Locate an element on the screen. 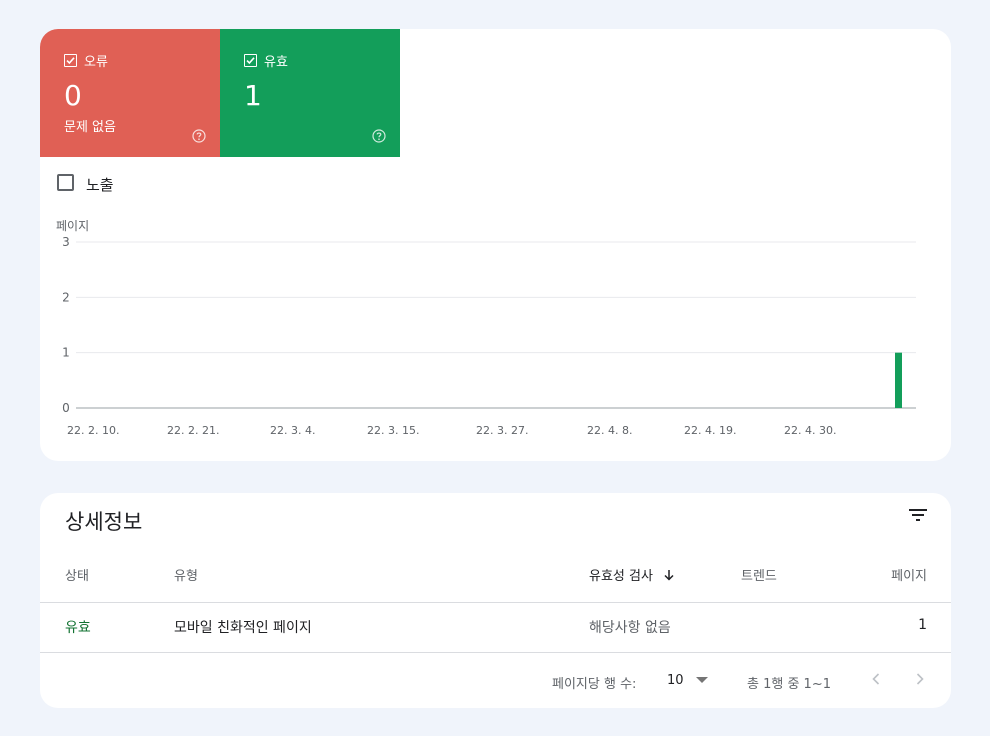 The height and width of the screenshot is (736, 990). header-divider is located at coordinates (495, 602).